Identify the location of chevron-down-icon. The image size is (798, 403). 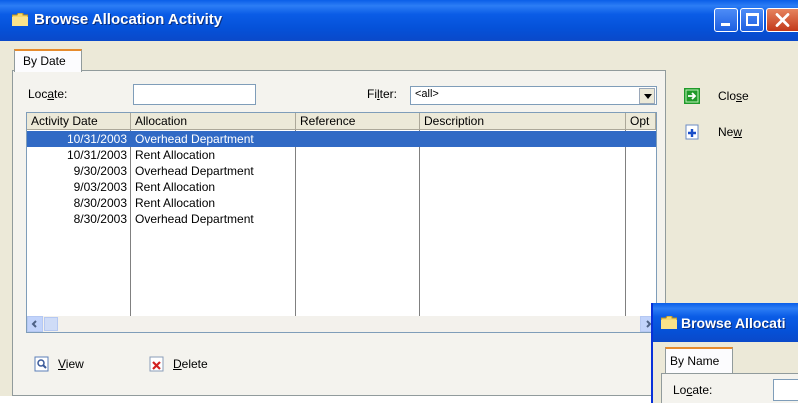
(647, 96).